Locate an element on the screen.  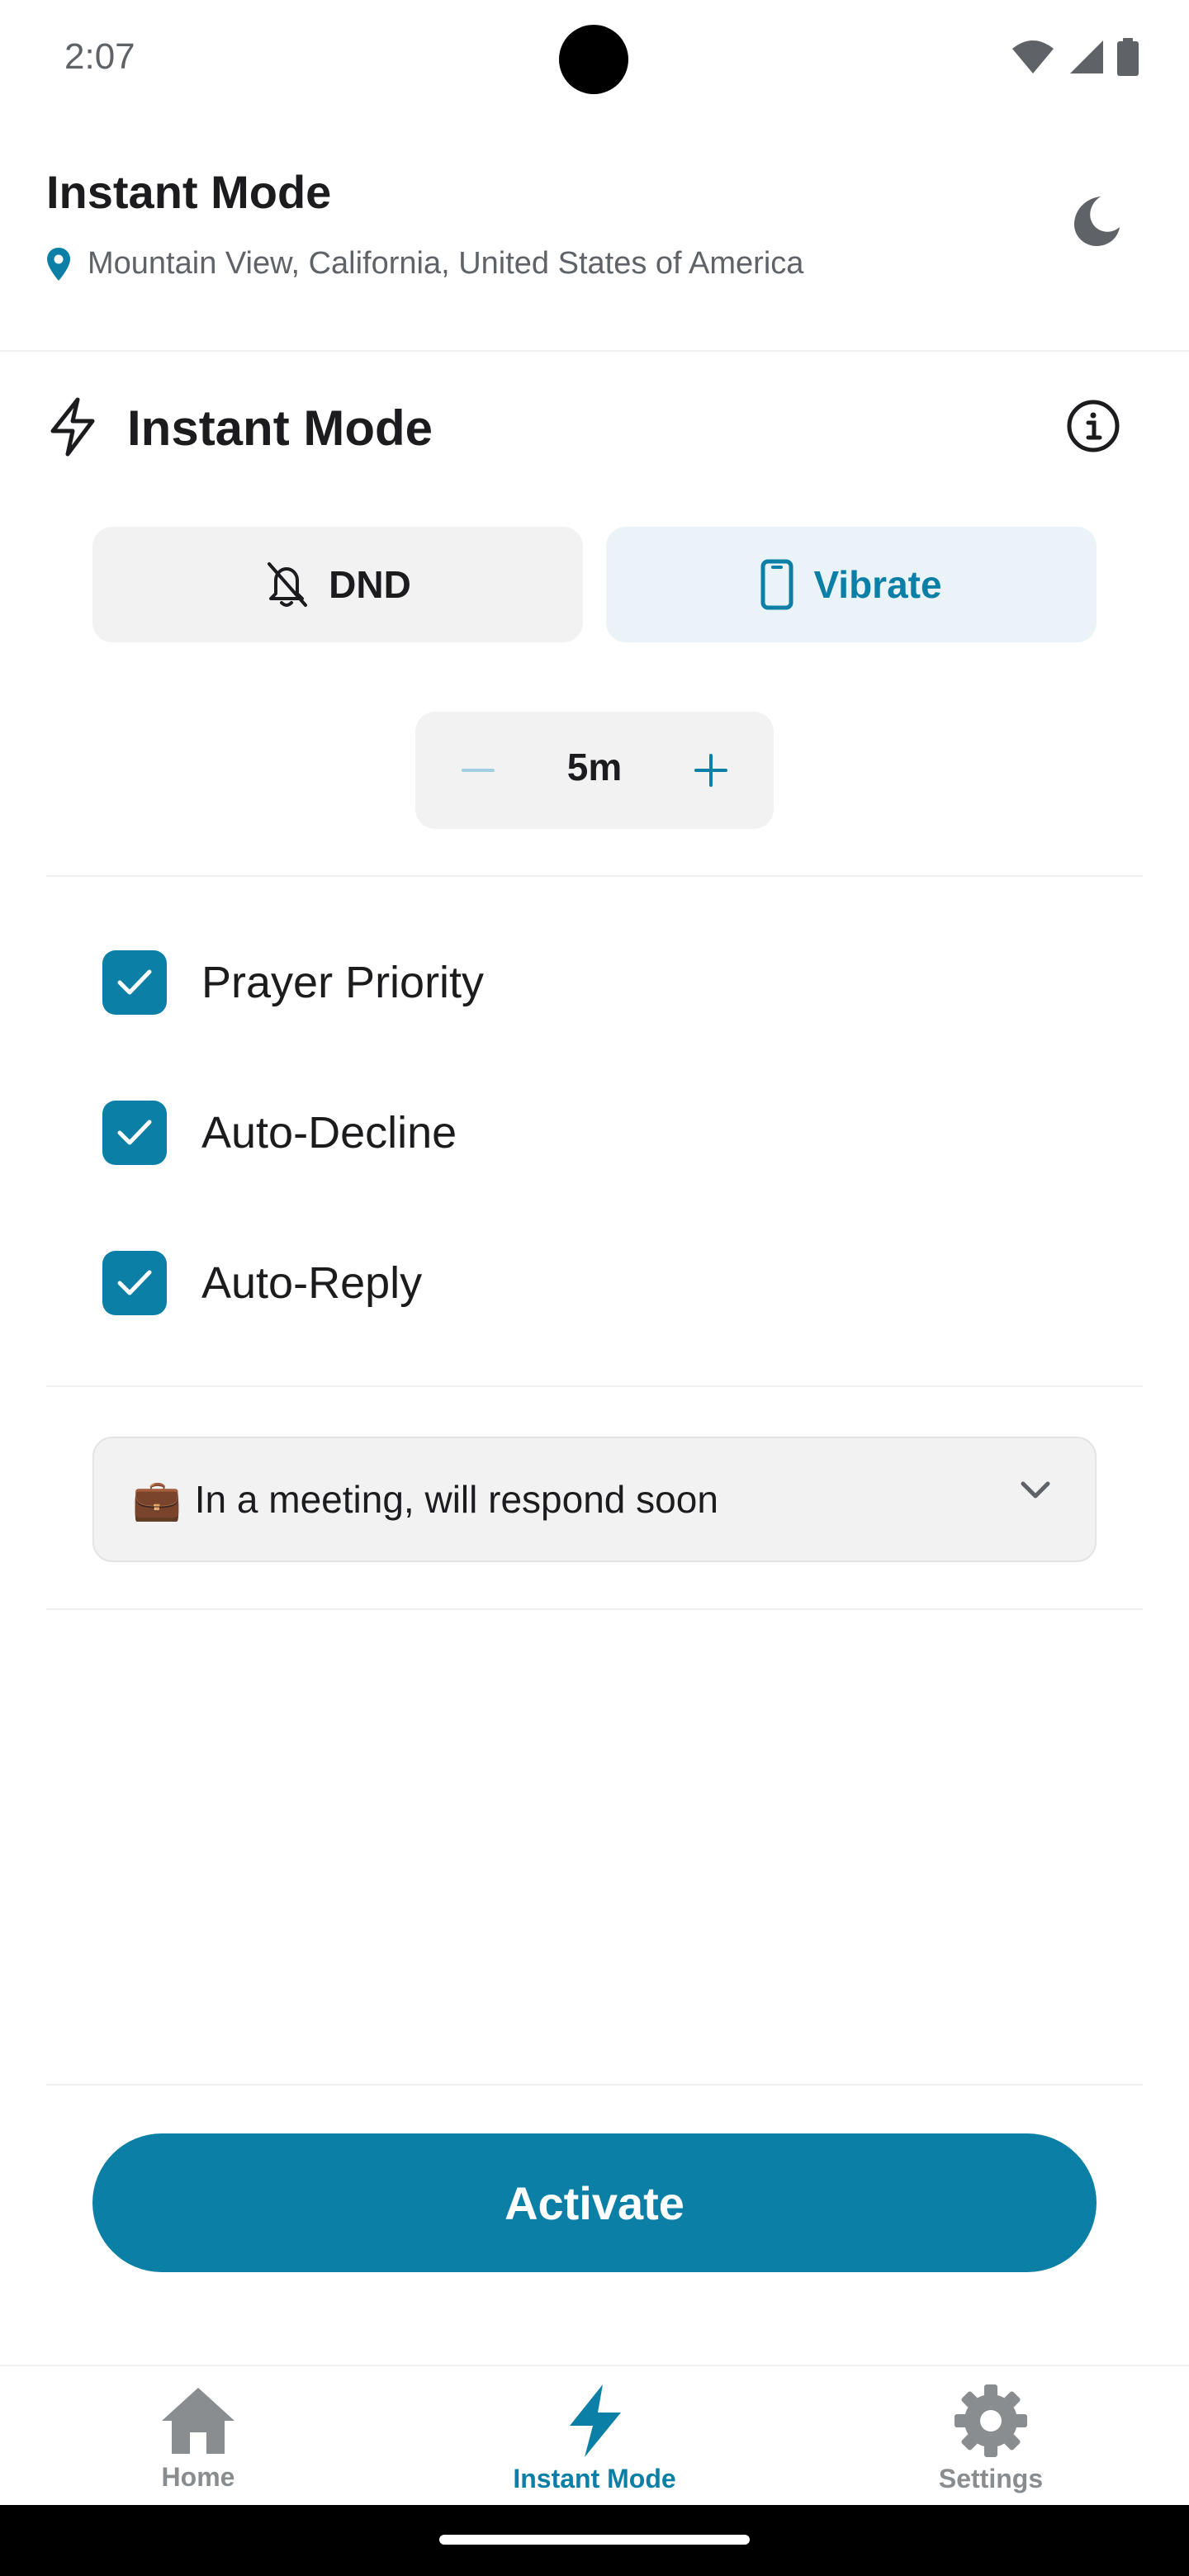
section-title: Instant Mode is located at coordinates (280, 428).